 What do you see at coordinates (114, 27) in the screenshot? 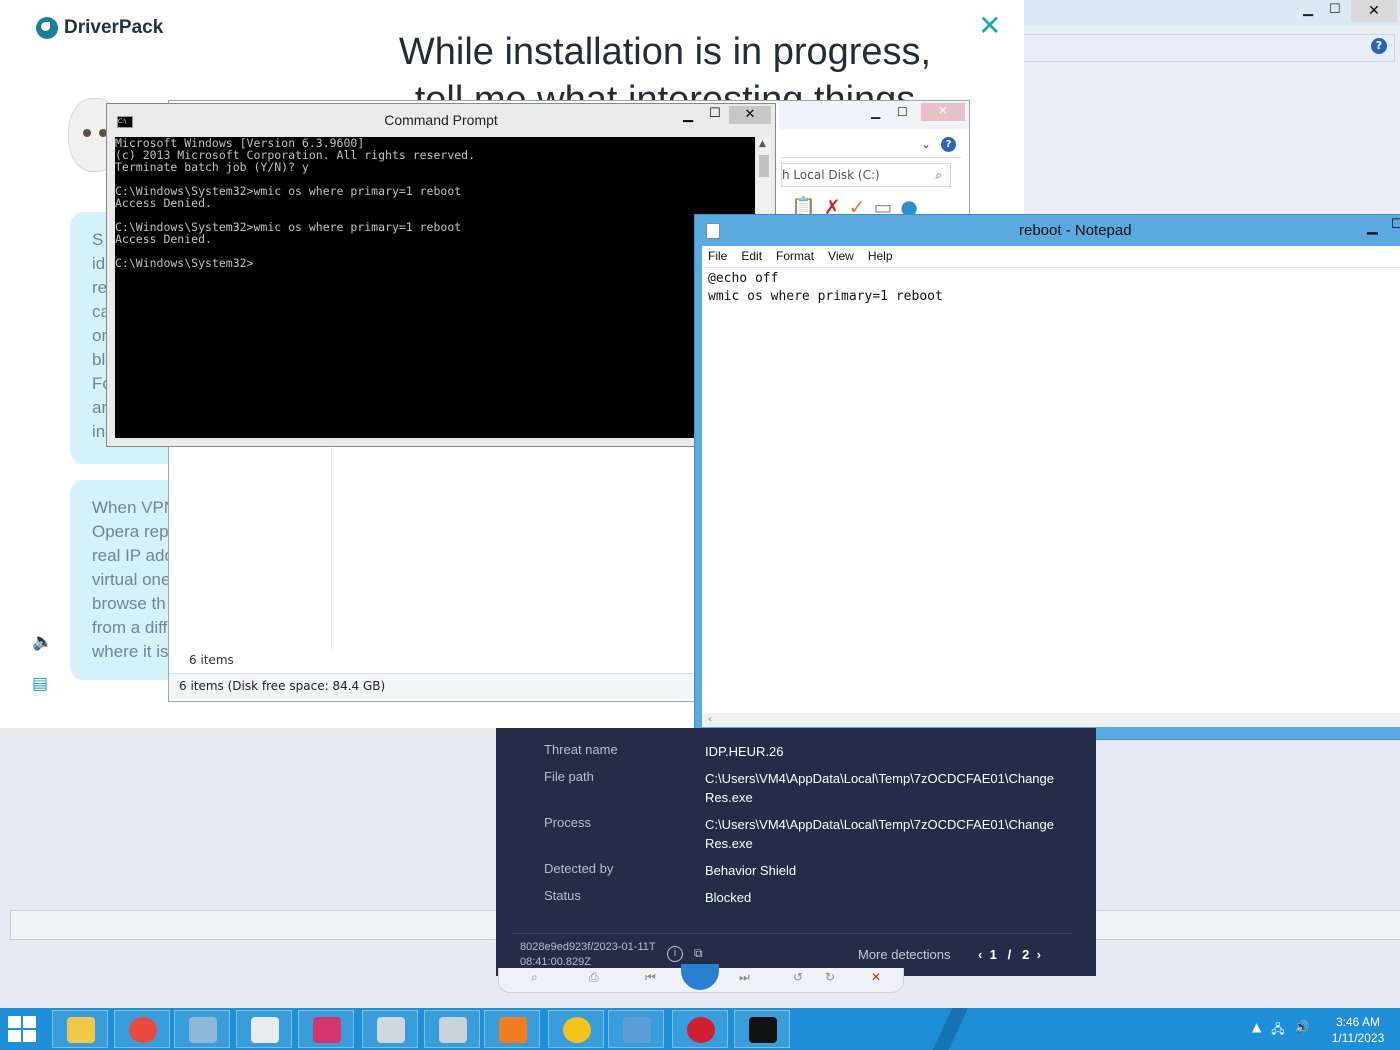
I see `driverpack-brand: DriverPack` at bounding box center [114, 27].